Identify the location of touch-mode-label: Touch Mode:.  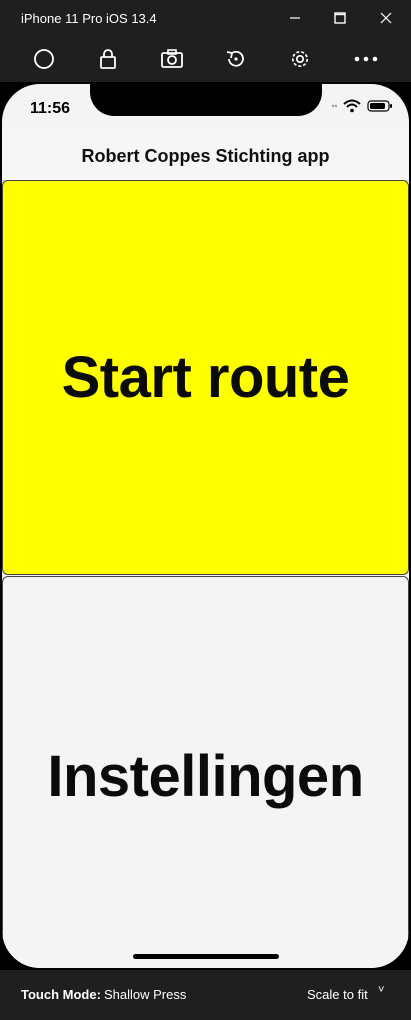
(61, 994).